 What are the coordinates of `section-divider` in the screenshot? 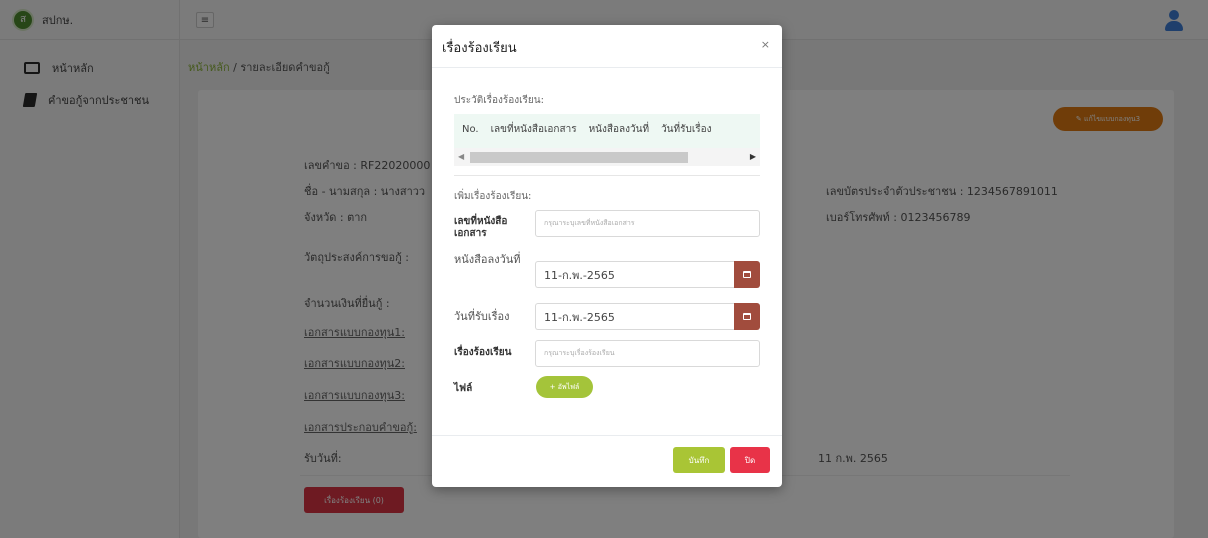 It's located at (607, 175).